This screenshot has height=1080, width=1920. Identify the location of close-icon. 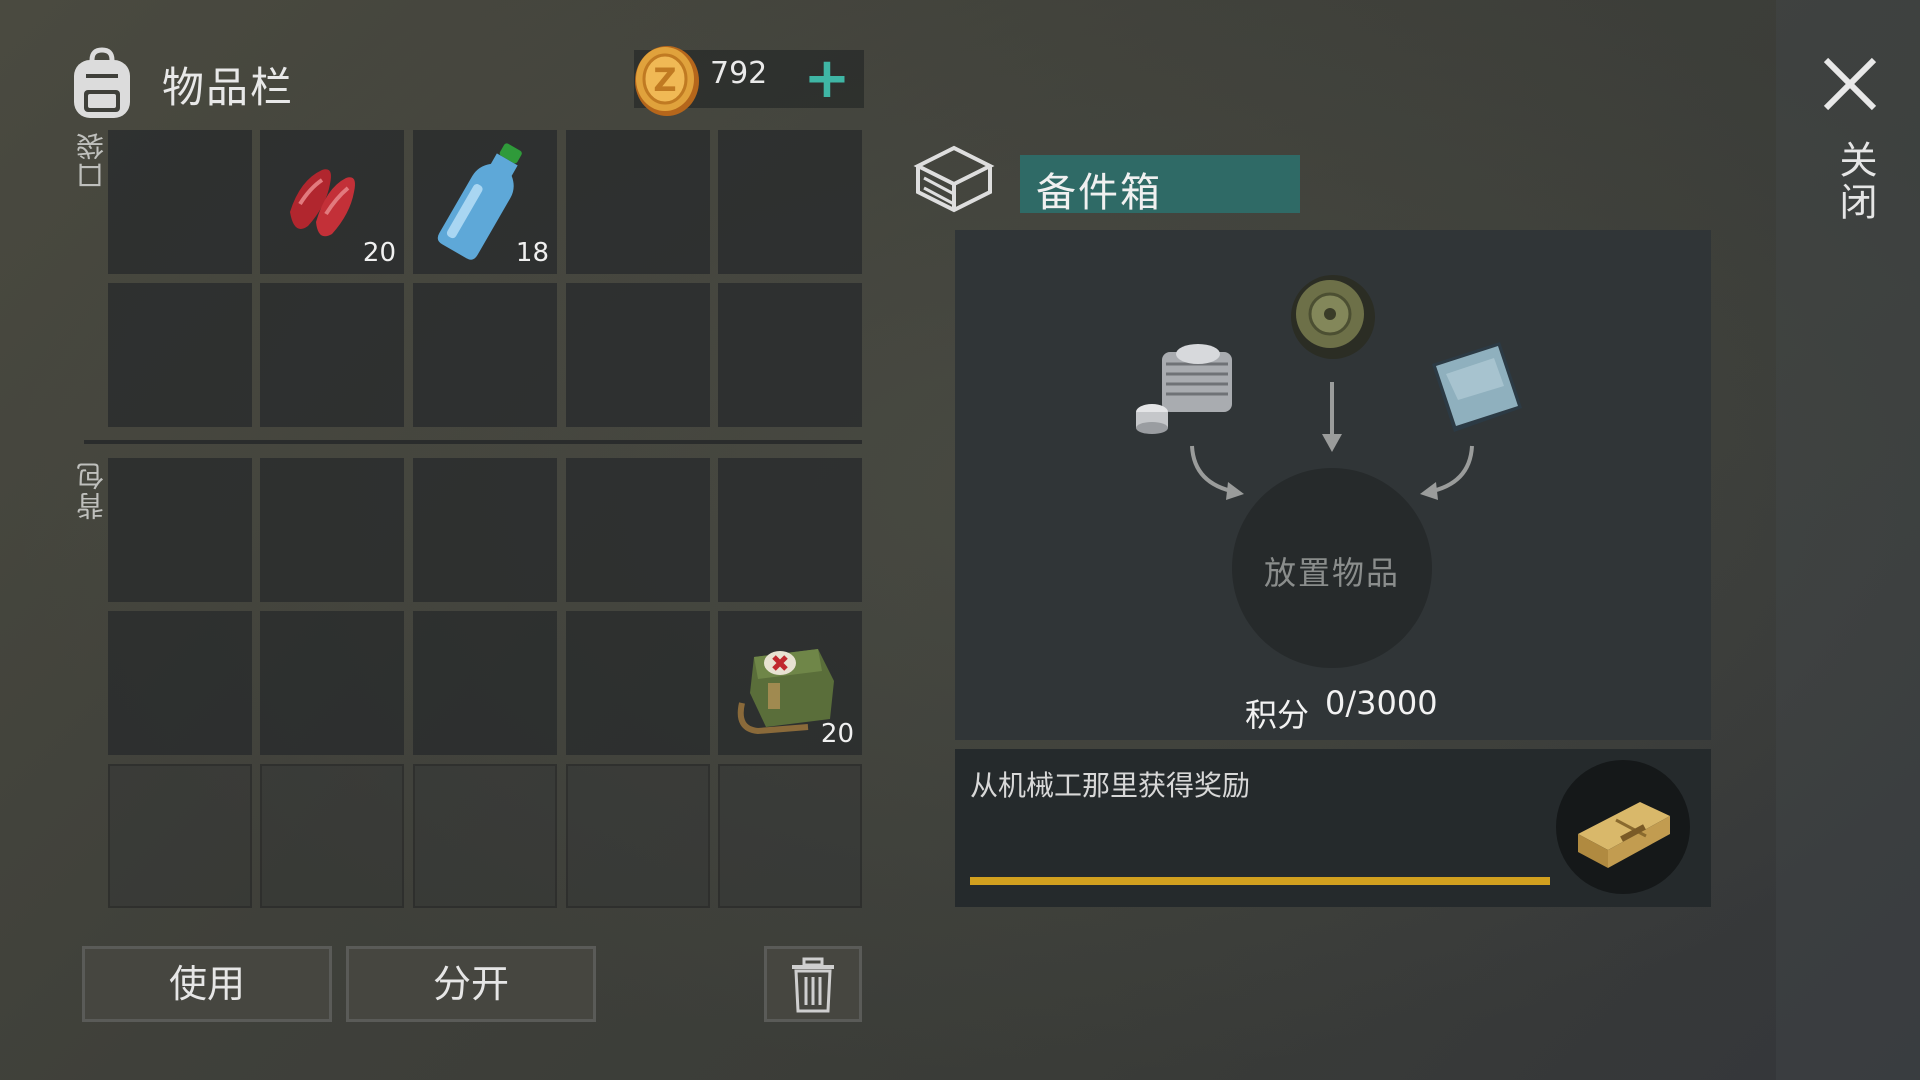
(1850, 84).